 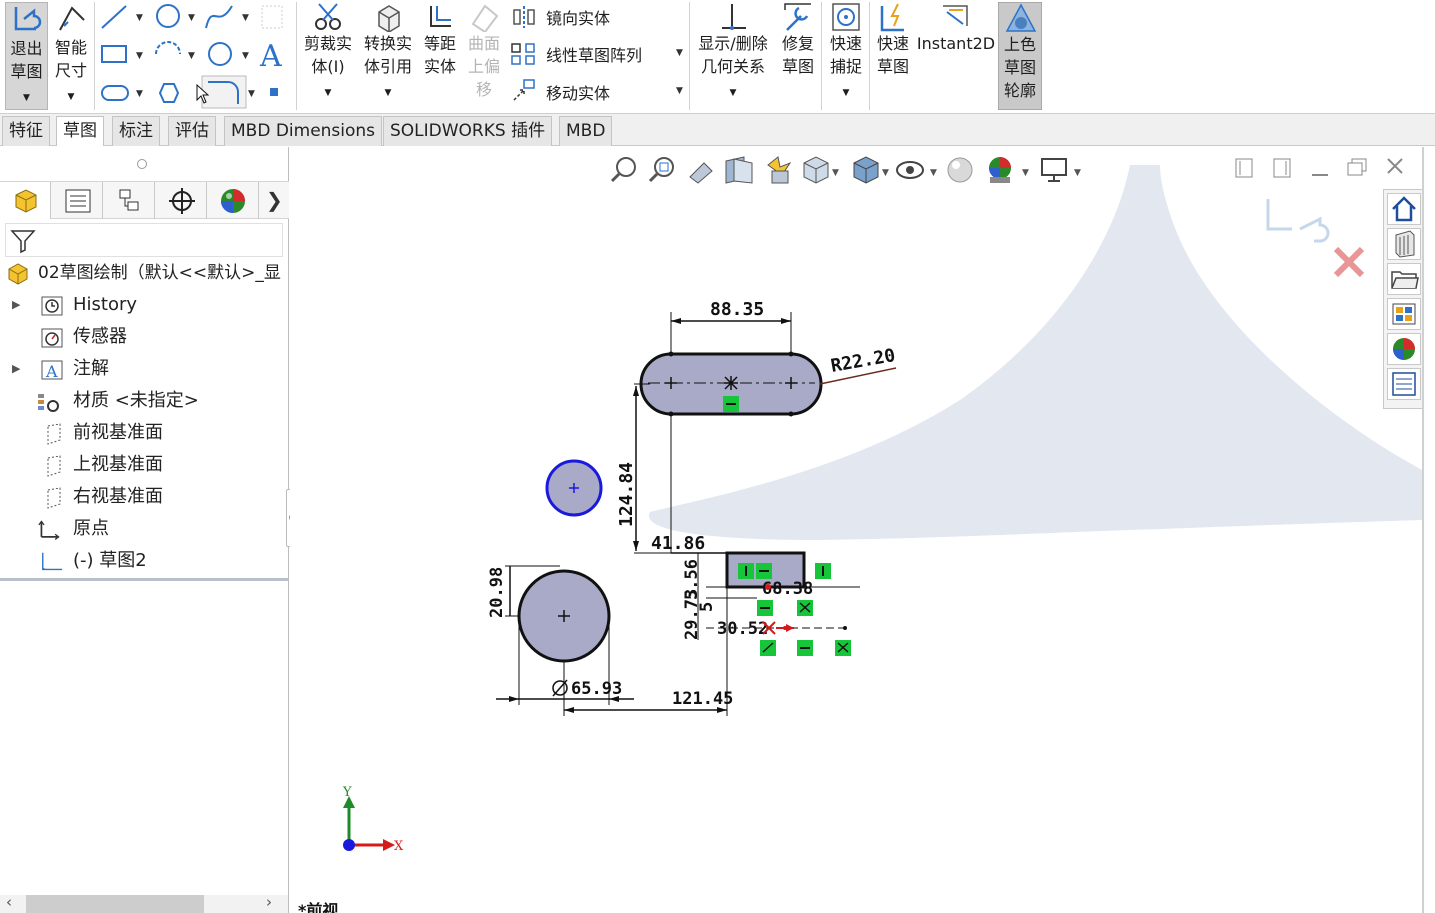 What do you see at coordinates (26, 131) in the screenshot?
I see `tab-features: 特征` at bounding box center [26, 131].